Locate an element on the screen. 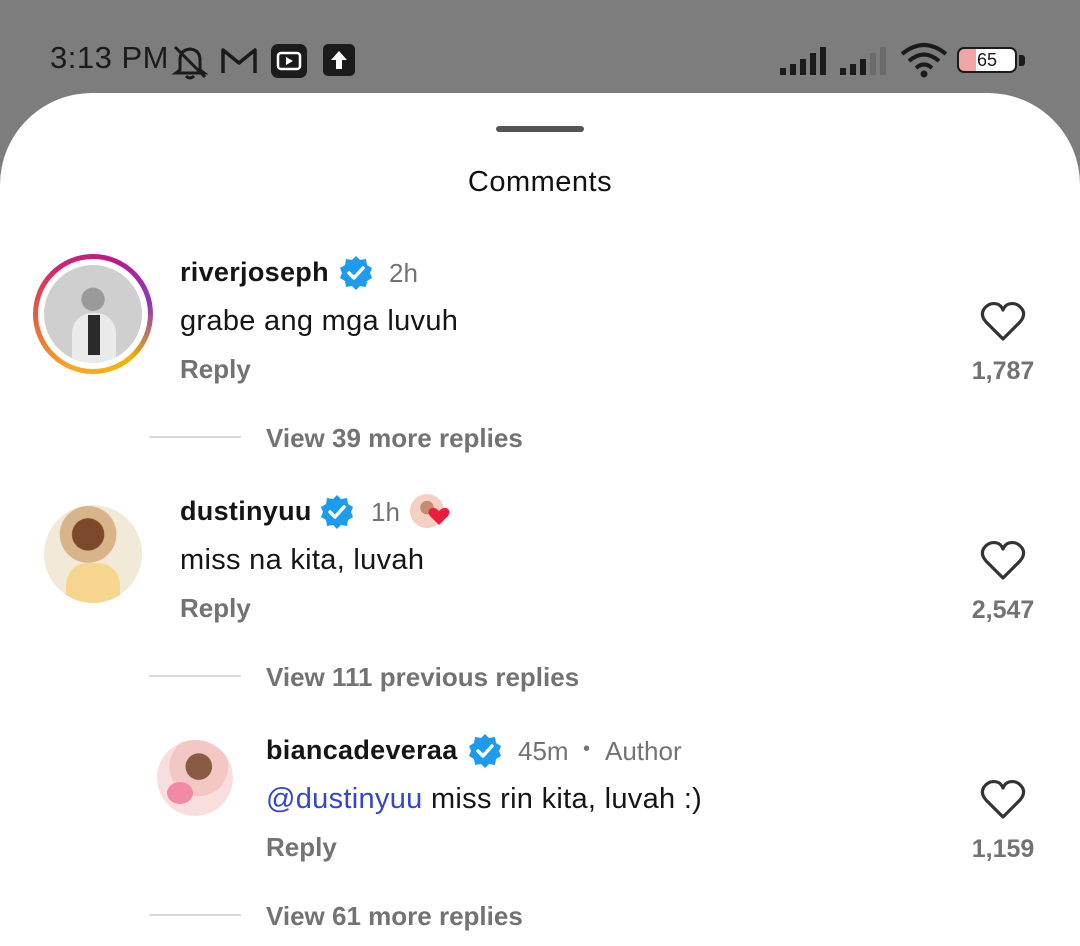 This screenshot has width=1080, height=946. view-replies-button: View 111 previous replies is located at coordinates (422, 677).